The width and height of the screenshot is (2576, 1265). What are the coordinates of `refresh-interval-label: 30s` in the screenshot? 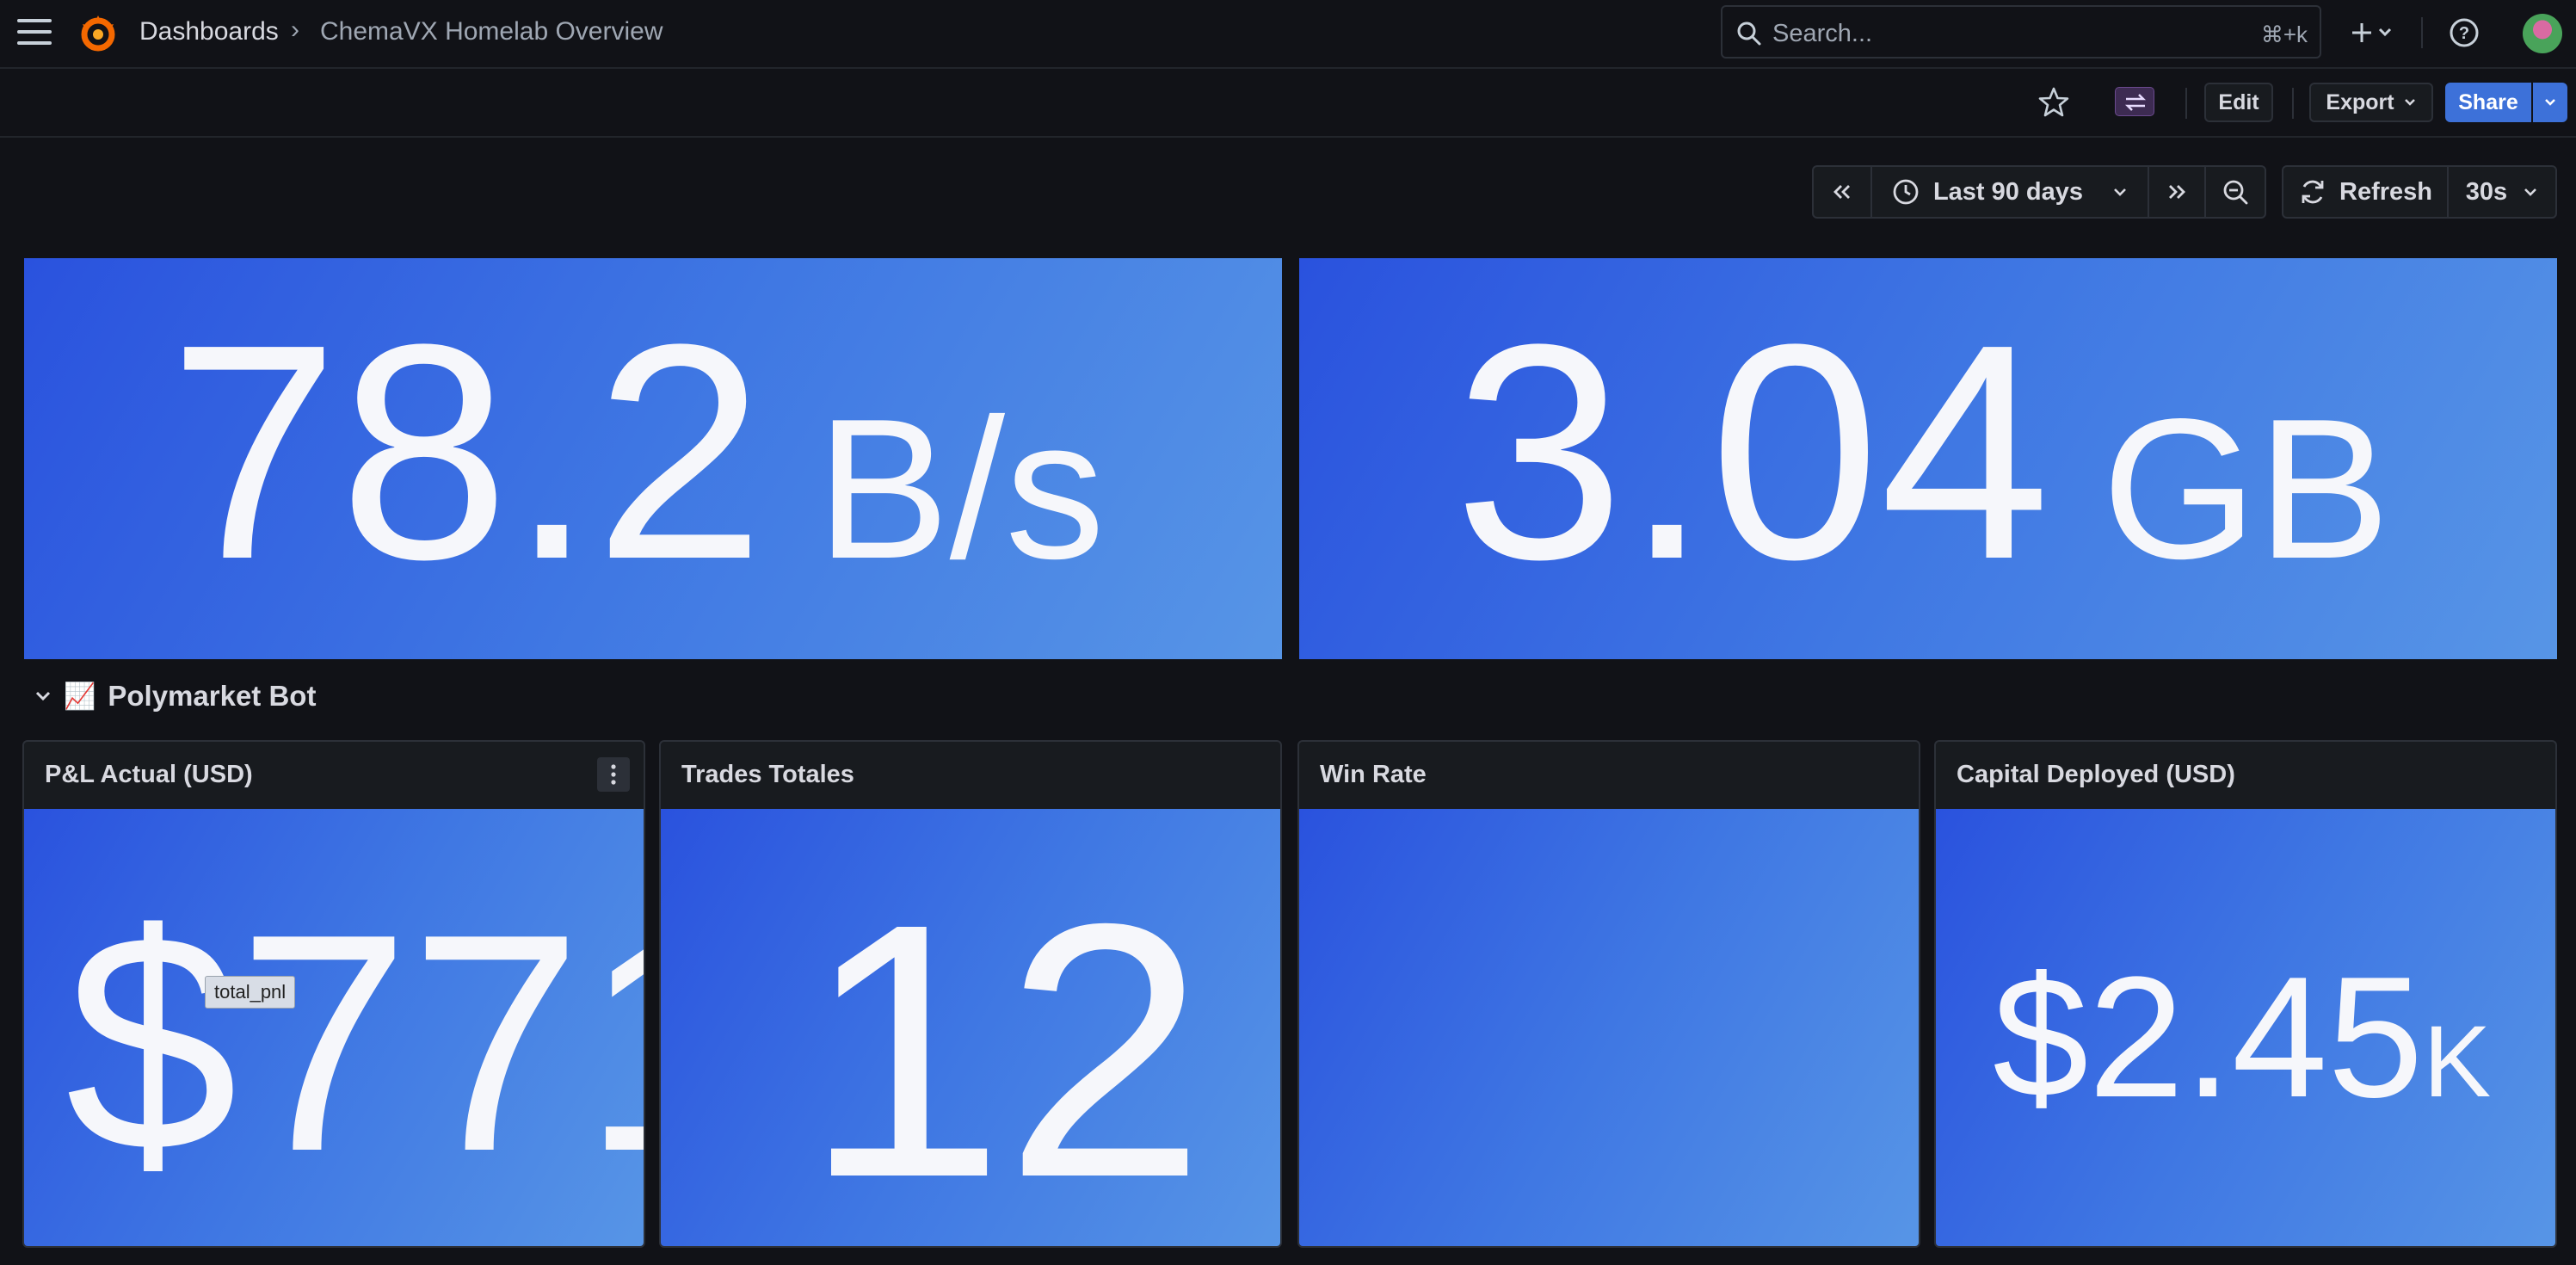 It's located at (2487, 191).